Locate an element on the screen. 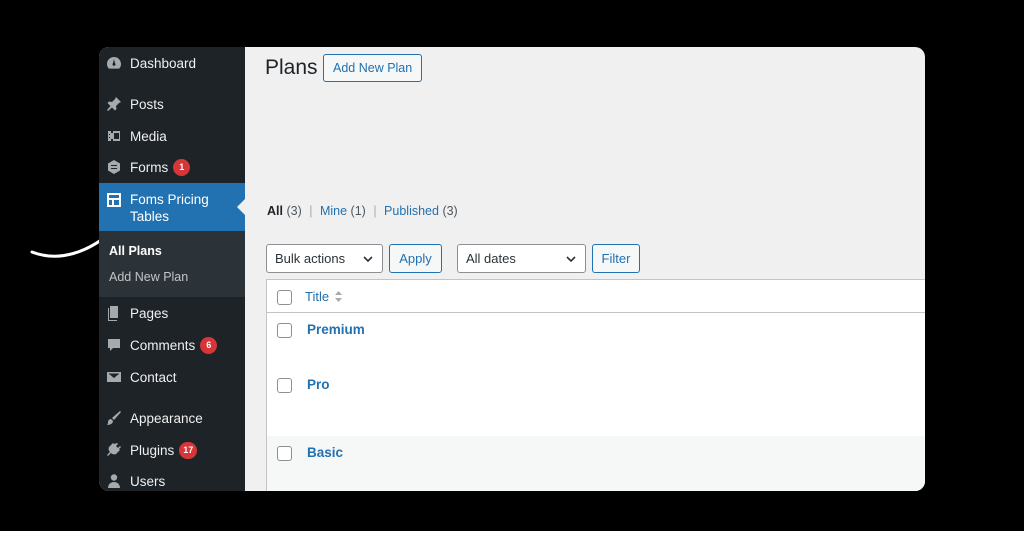 This screenshot has height=538, width=1024. filter-button: Filter is located at coordinates (616, 258).